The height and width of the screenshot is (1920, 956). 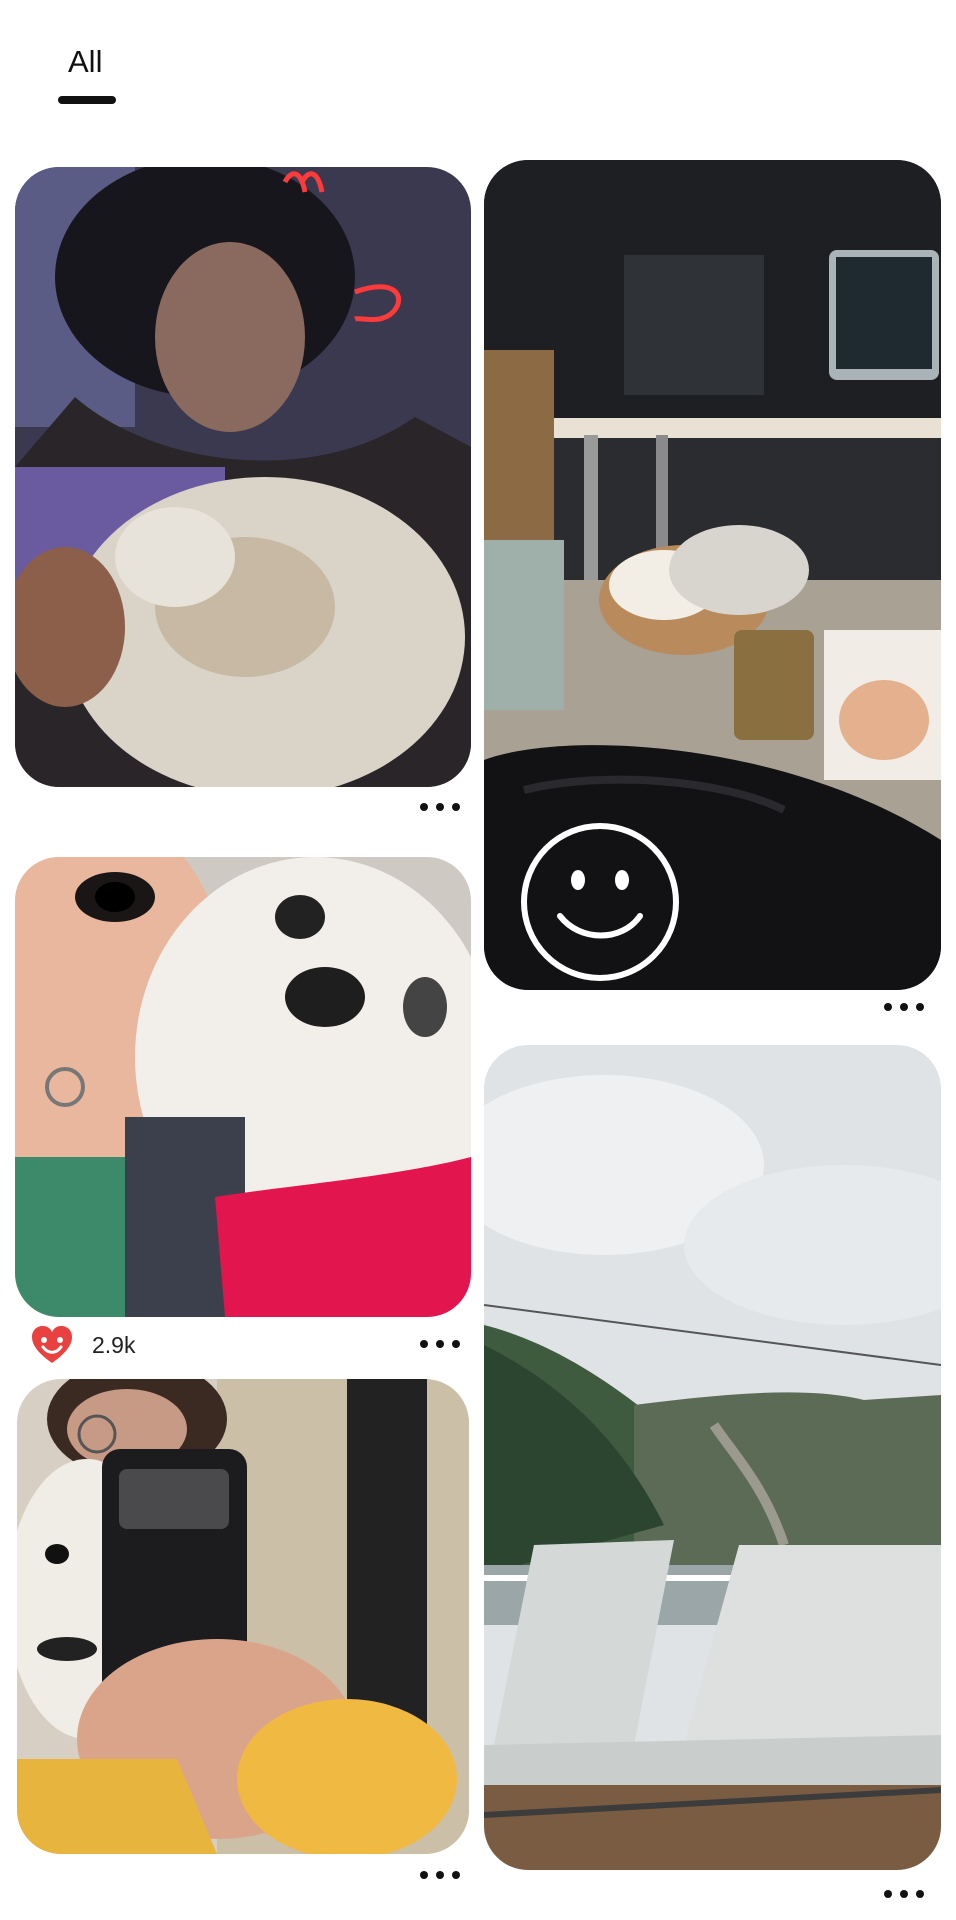 I want to click on tab-selected-indicator, so click(x=87, y=100).